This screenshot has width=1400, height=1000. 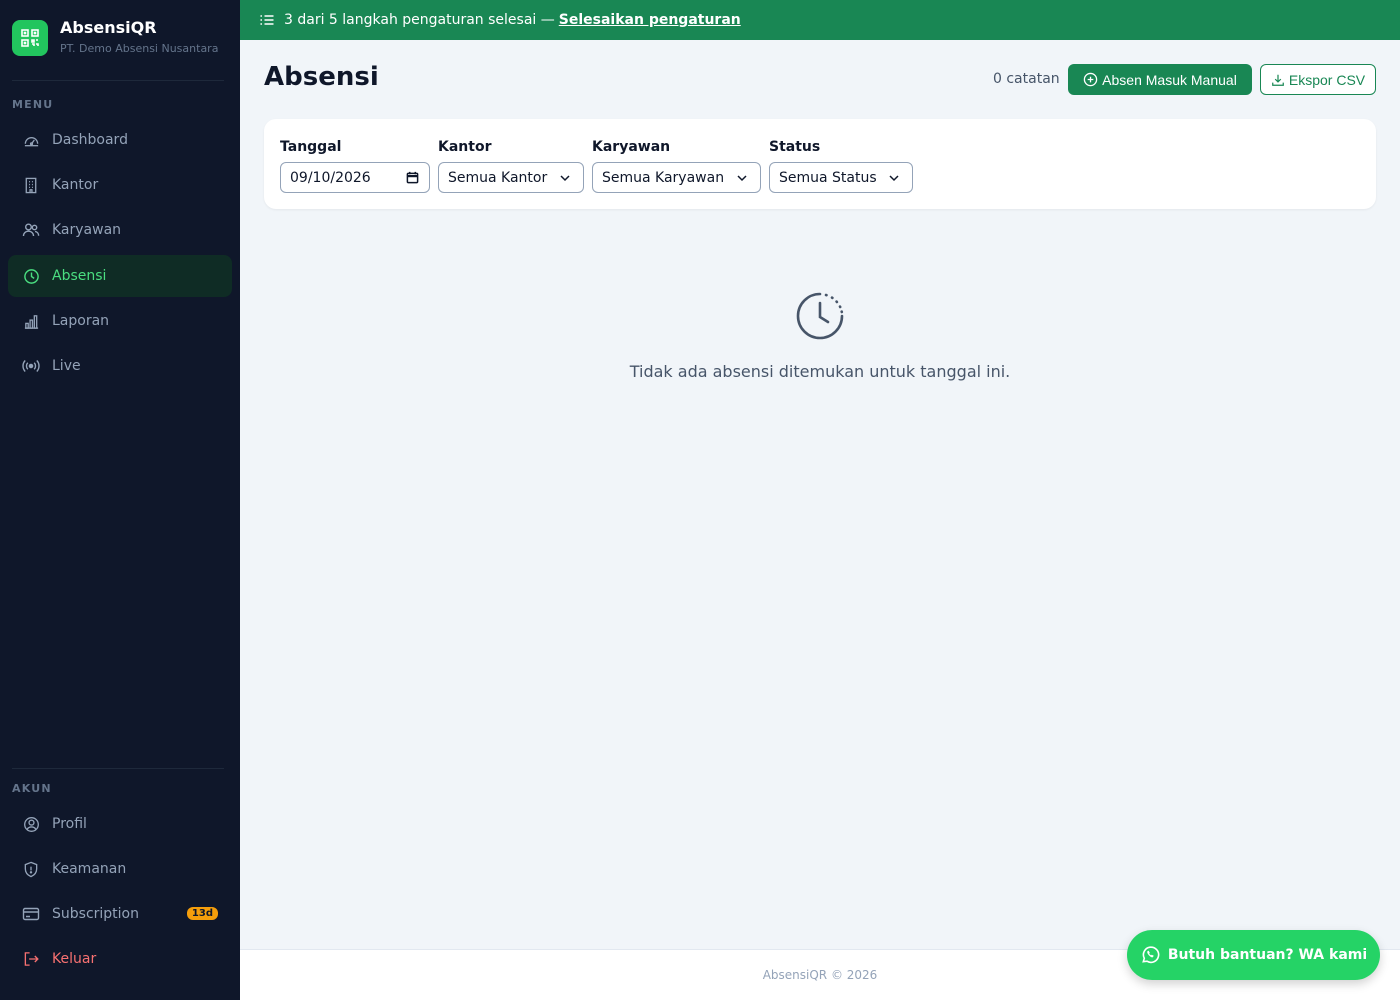 I want to click on sidebar-item-subscription: Subscription 13d, so click(x=120, y=914).